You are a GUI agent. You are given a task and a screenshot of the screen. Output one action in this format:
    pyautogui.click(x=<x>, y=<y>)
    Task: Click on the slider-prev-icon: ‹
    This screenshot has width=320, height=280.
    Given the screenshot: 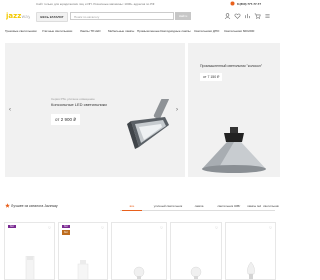 What is the action you would take?
    pyautogui.click(x=10, y=110)
    